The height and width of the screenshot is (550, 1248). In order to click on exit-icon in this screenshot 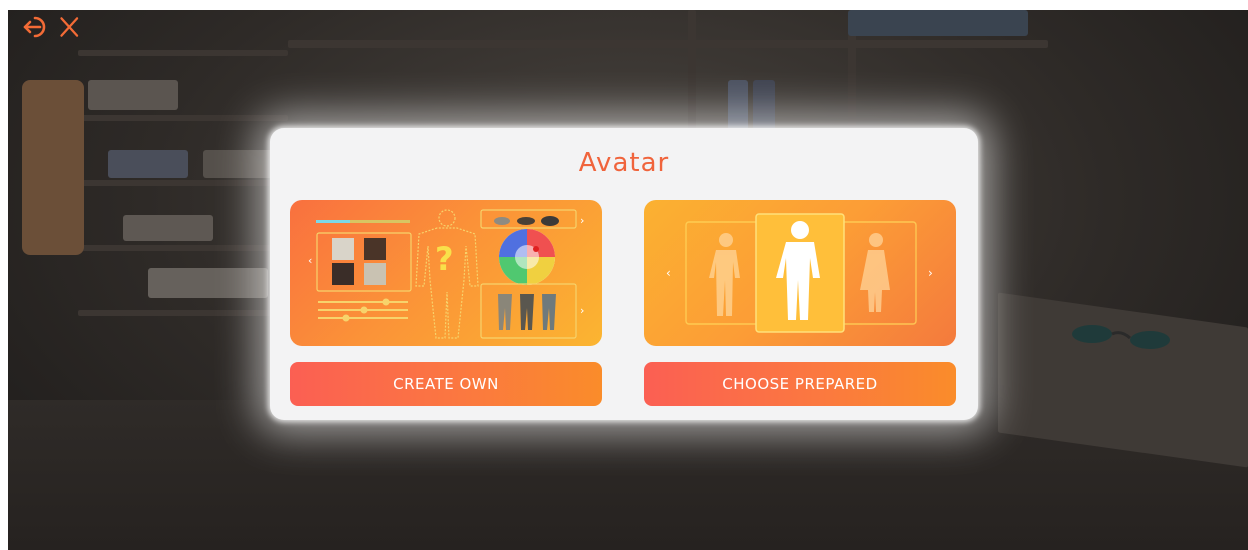, I will do `click(37, 27)`.